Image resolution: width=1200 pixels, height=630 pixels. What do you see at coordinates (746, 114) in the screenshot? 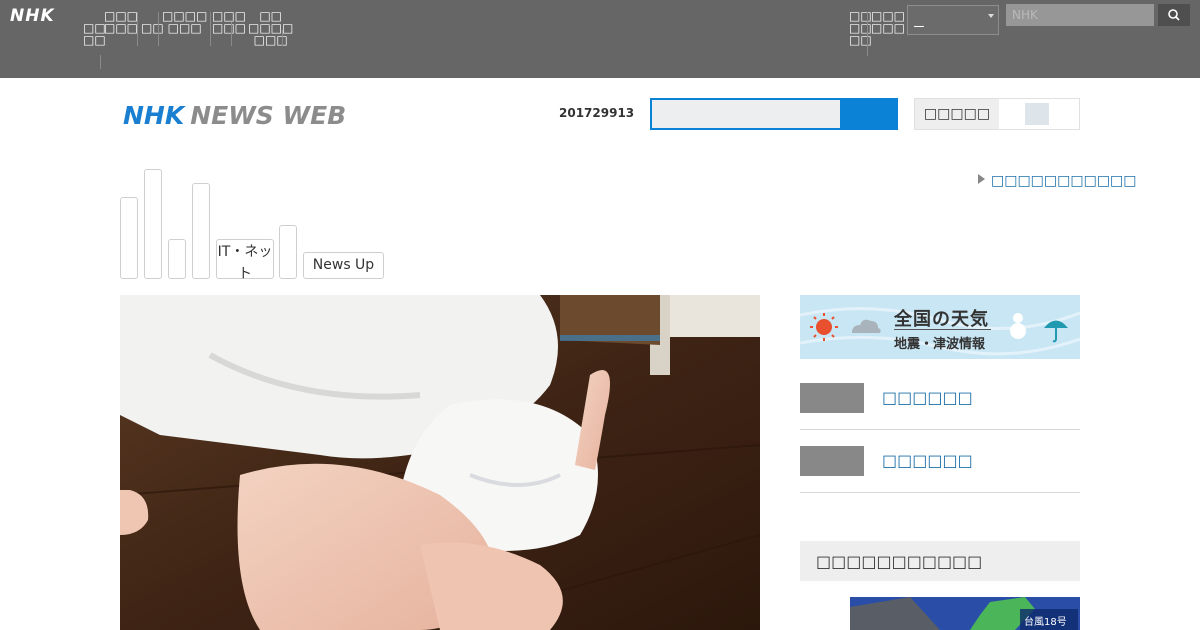
I see `news-search-input` at bounding box center [746, 114].